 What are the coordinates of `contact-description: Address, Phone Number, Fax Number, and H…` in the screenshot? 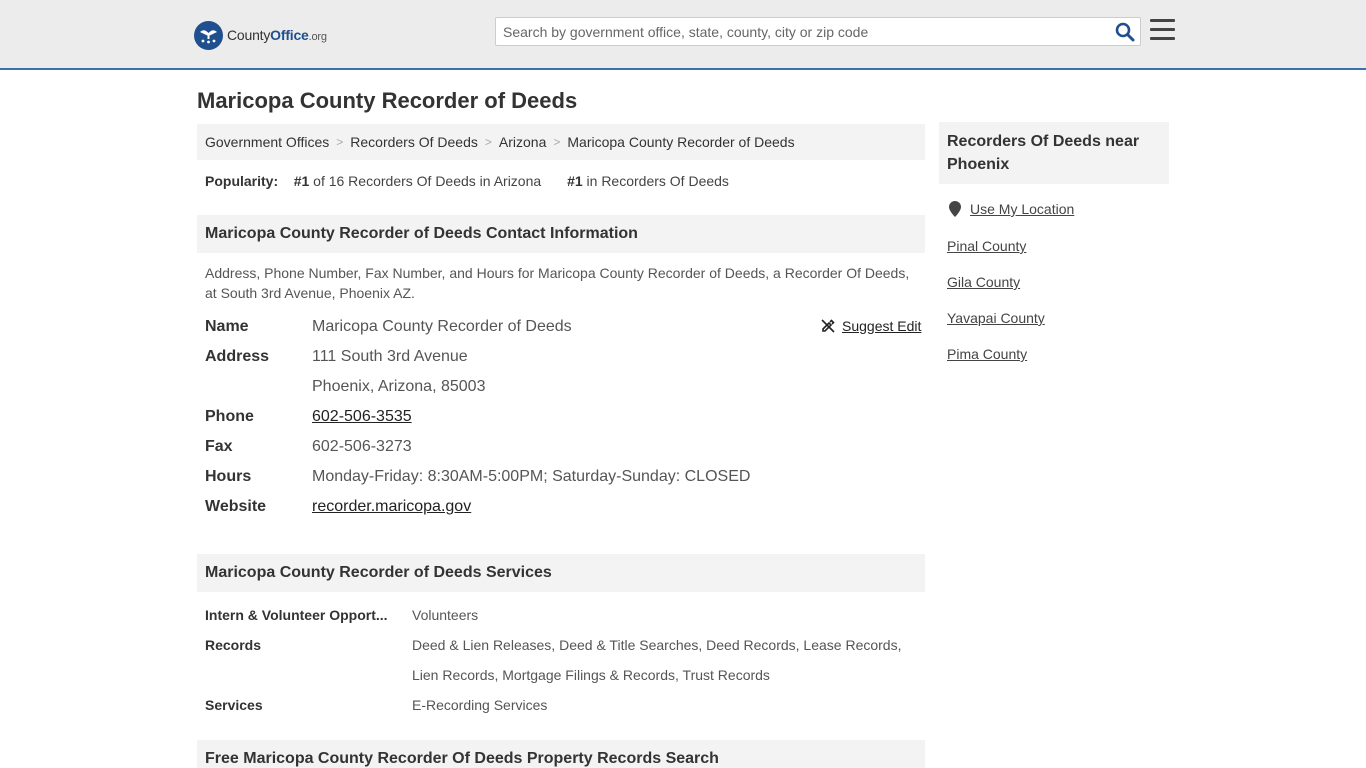 It's located at (557, 283).